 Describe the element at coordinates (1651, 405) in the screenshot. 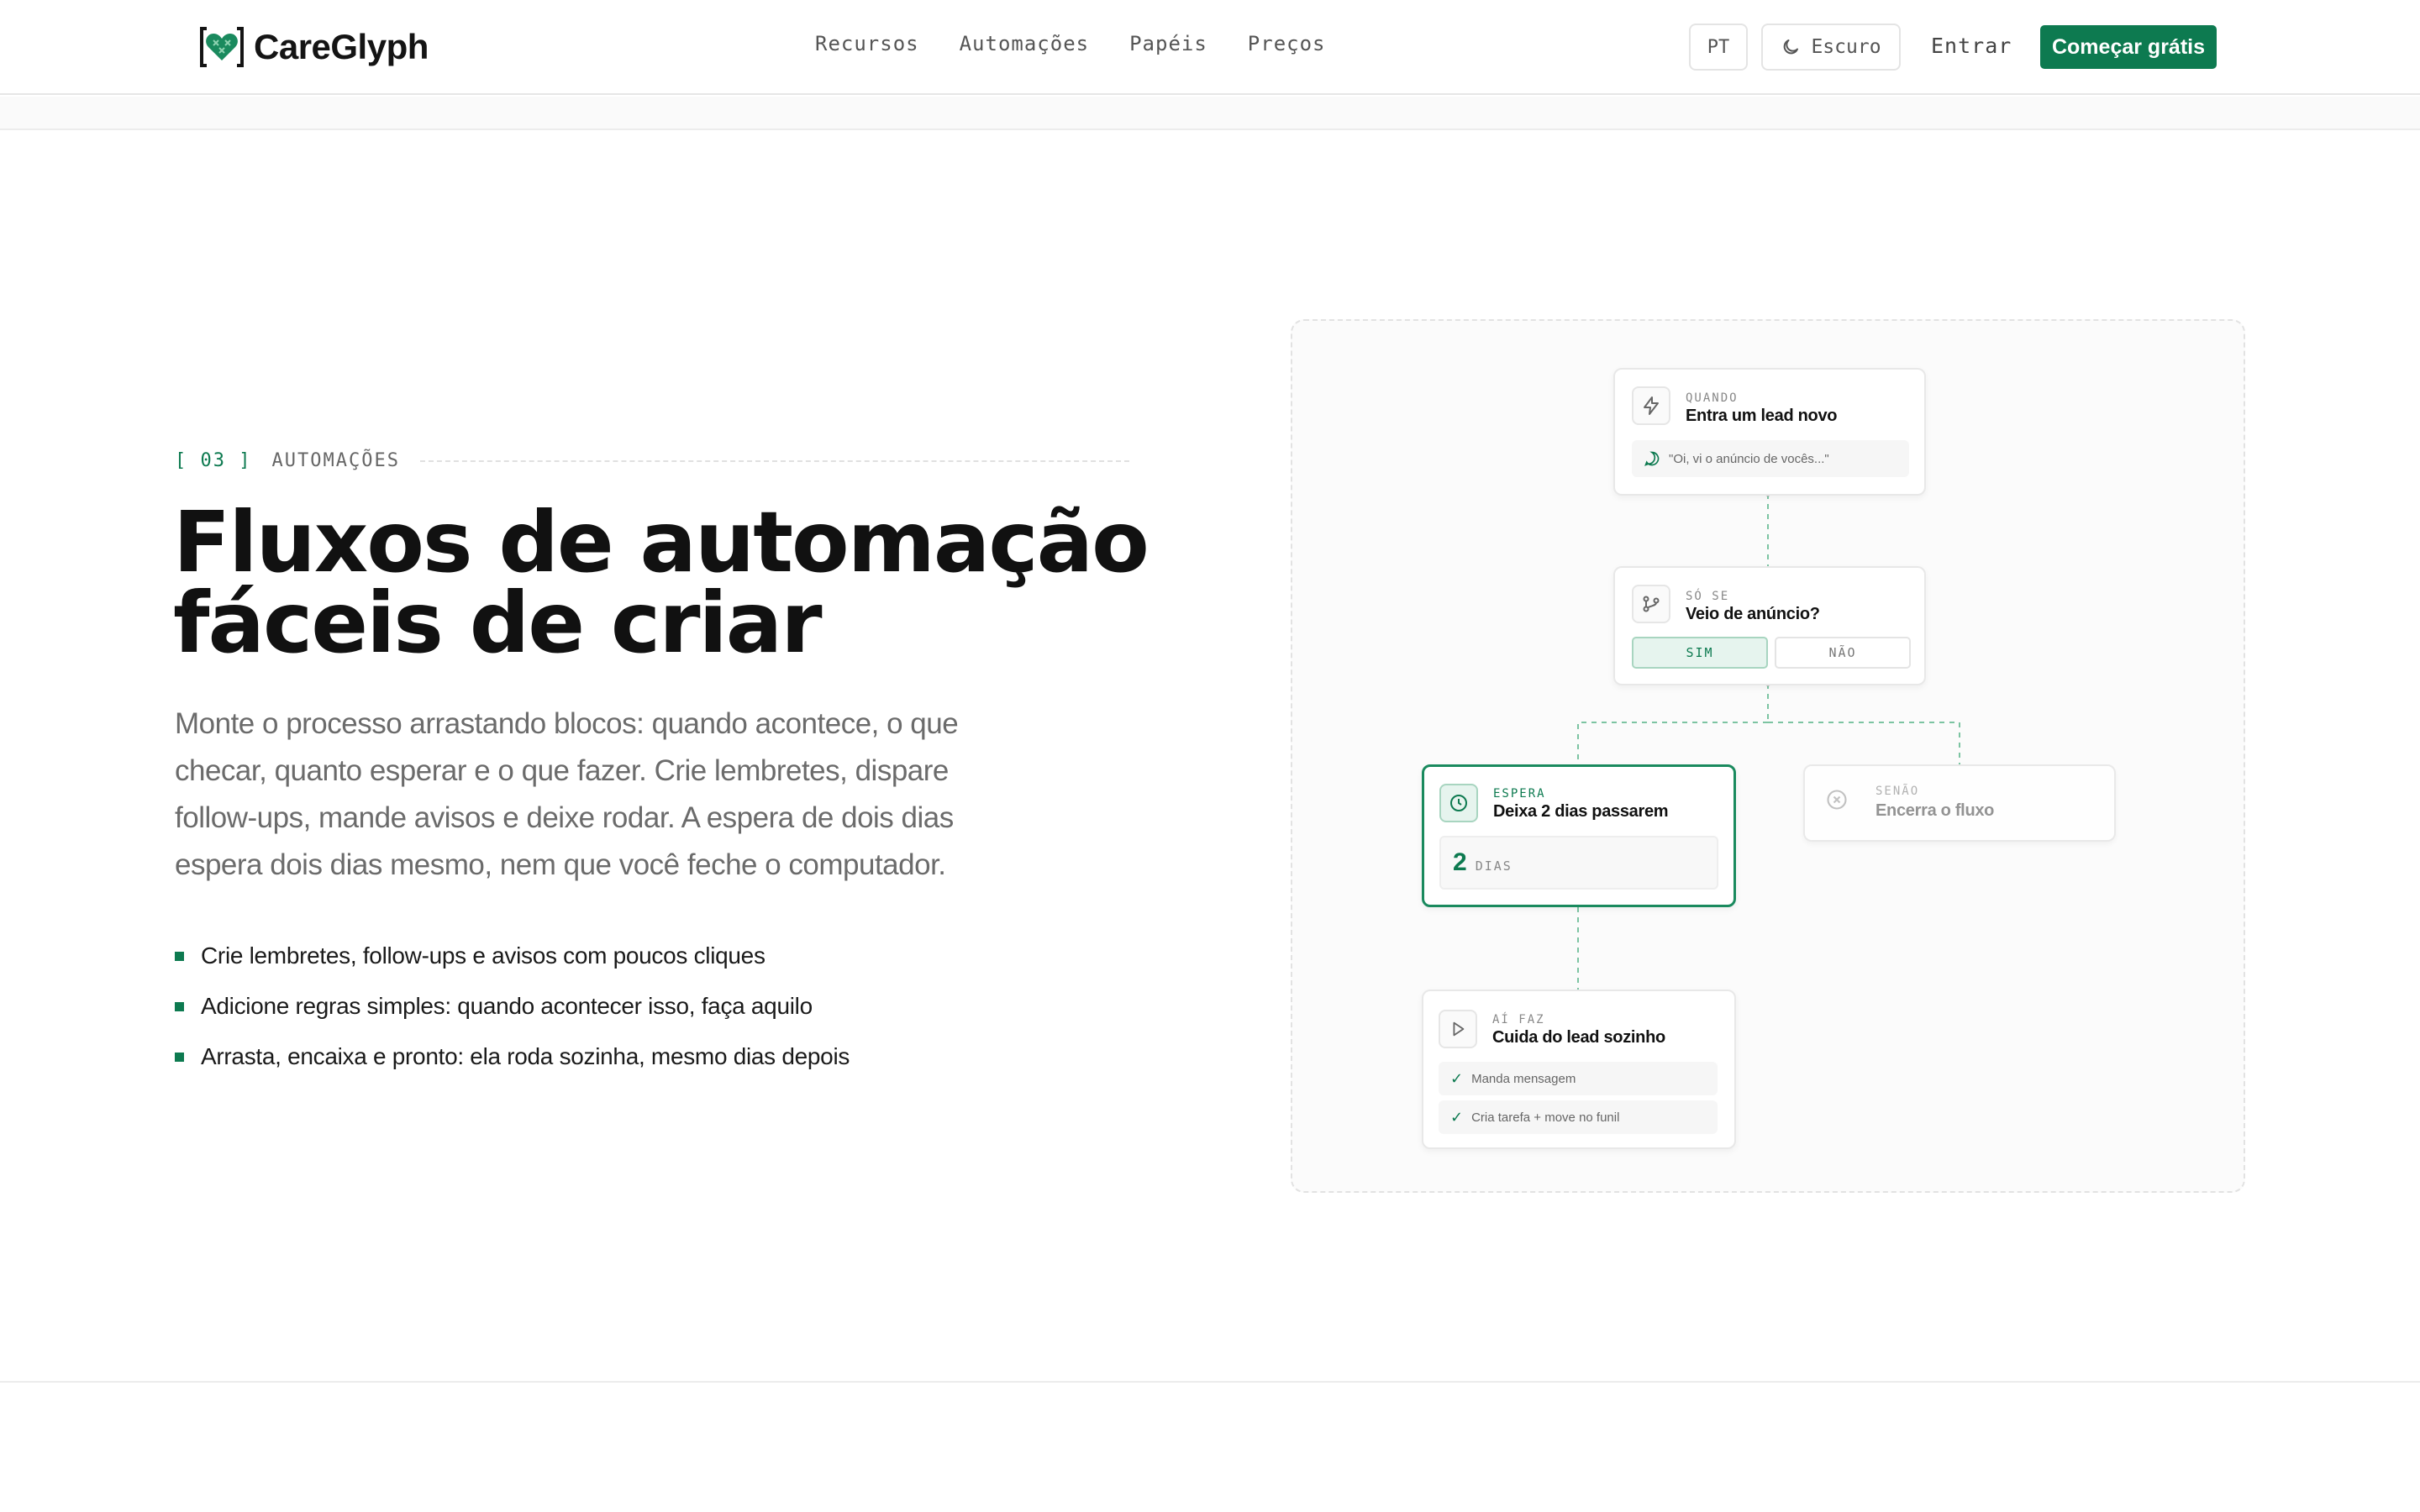

I see `lightning-icon` at that location.